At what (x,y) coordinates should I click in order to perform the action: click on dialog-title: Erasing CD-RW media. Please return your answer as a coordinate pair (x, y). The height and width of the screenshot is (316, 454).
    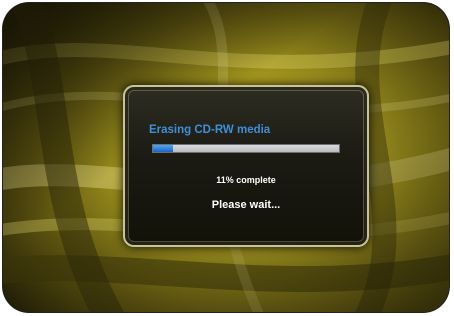
    Looking at the image, I should click on (210, 130).